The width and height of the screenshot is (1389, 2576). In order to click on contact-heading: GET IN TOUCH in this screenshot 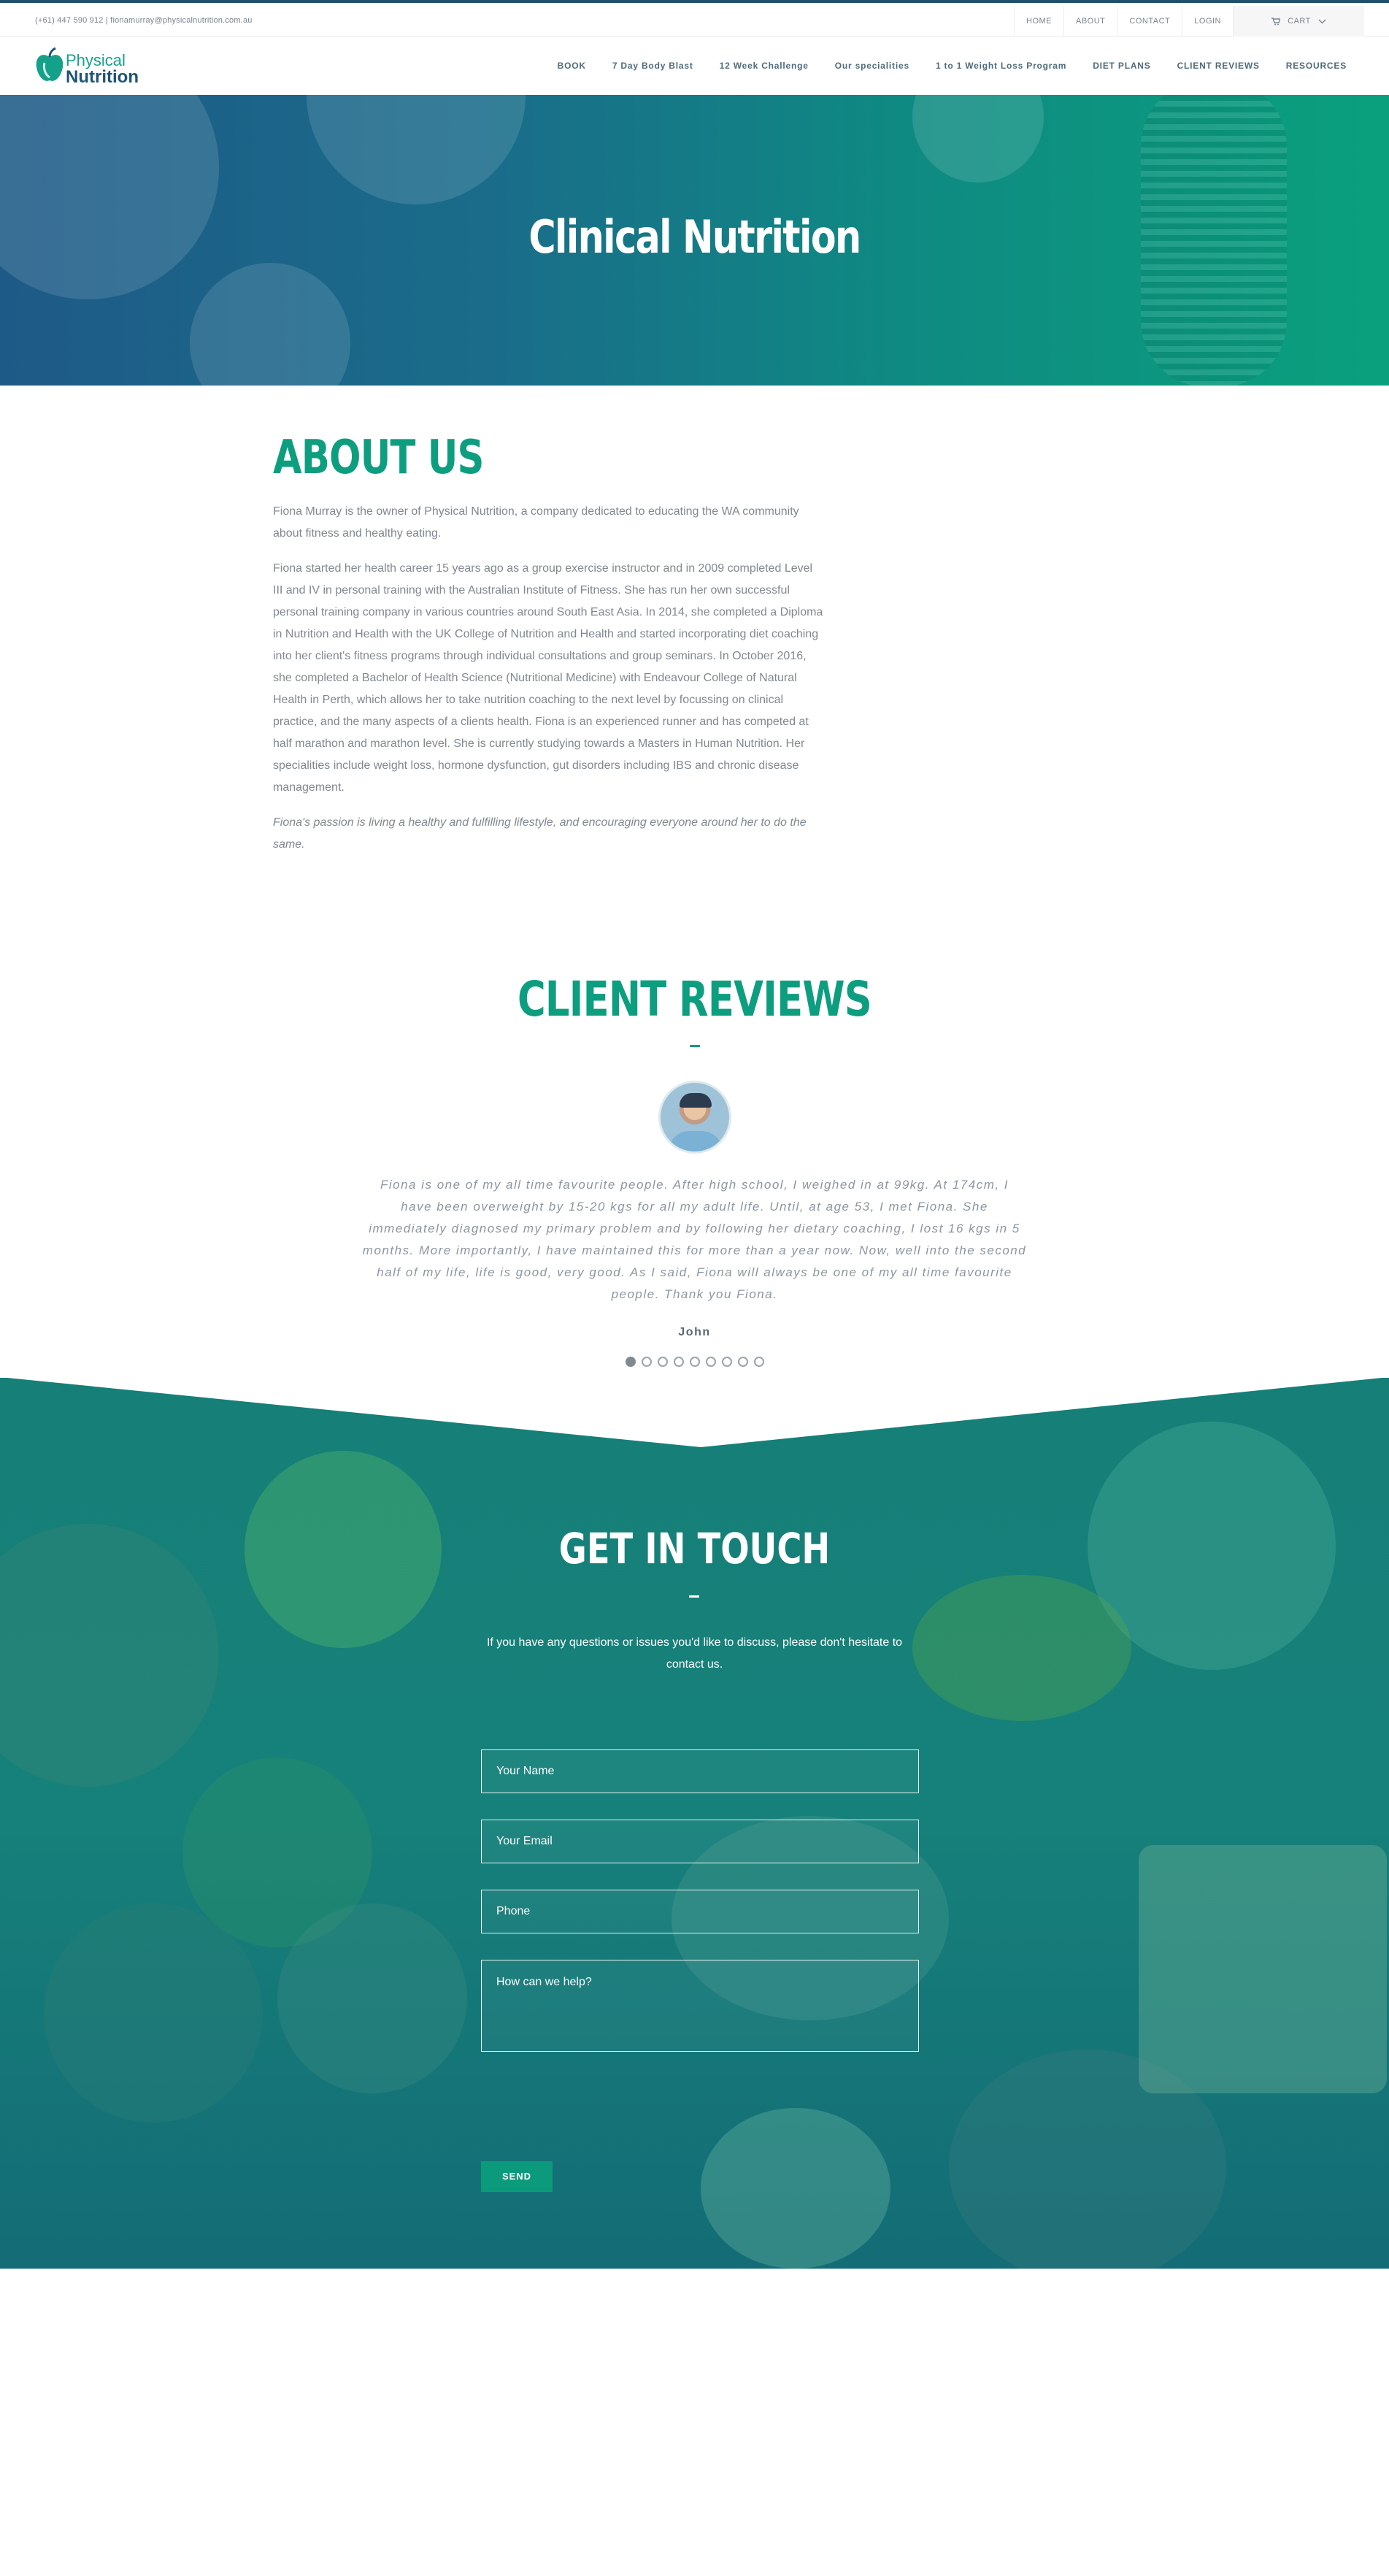, I will do `click(694, 1548)`.